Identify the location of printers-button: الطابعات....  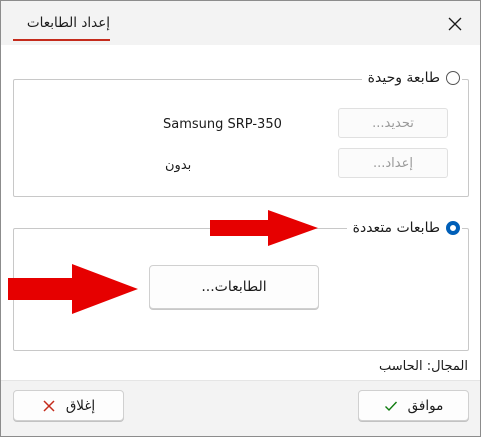
(234, 287).